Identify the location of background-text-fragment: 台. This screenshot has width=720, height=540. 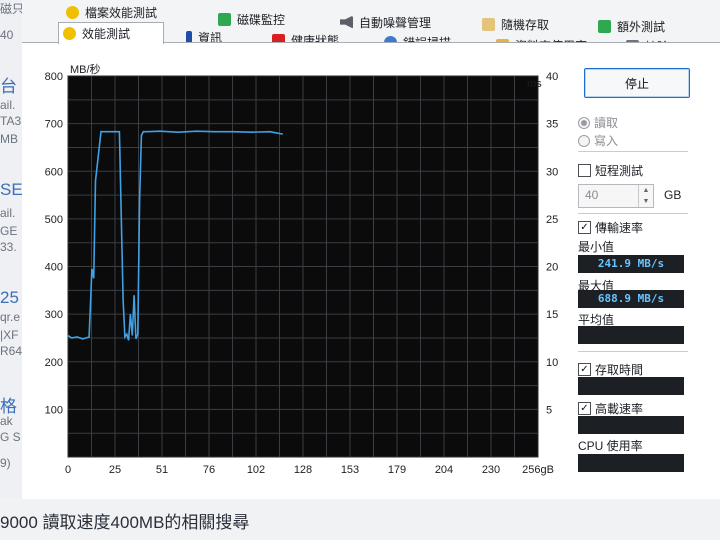
(8, 86).